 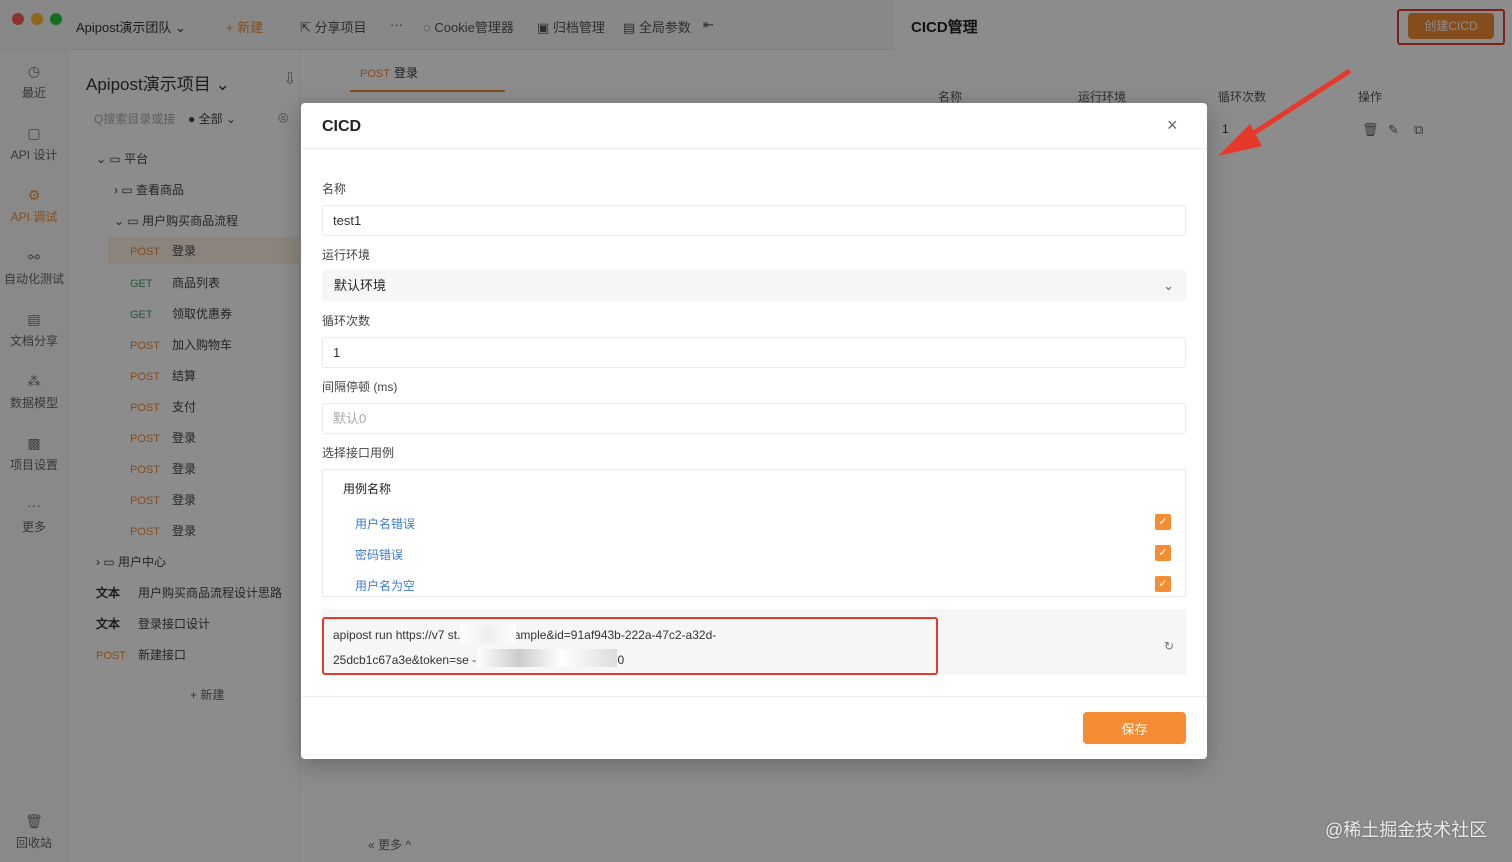 I want to click on env-value: 默认环境, so click(x=360, y=285).